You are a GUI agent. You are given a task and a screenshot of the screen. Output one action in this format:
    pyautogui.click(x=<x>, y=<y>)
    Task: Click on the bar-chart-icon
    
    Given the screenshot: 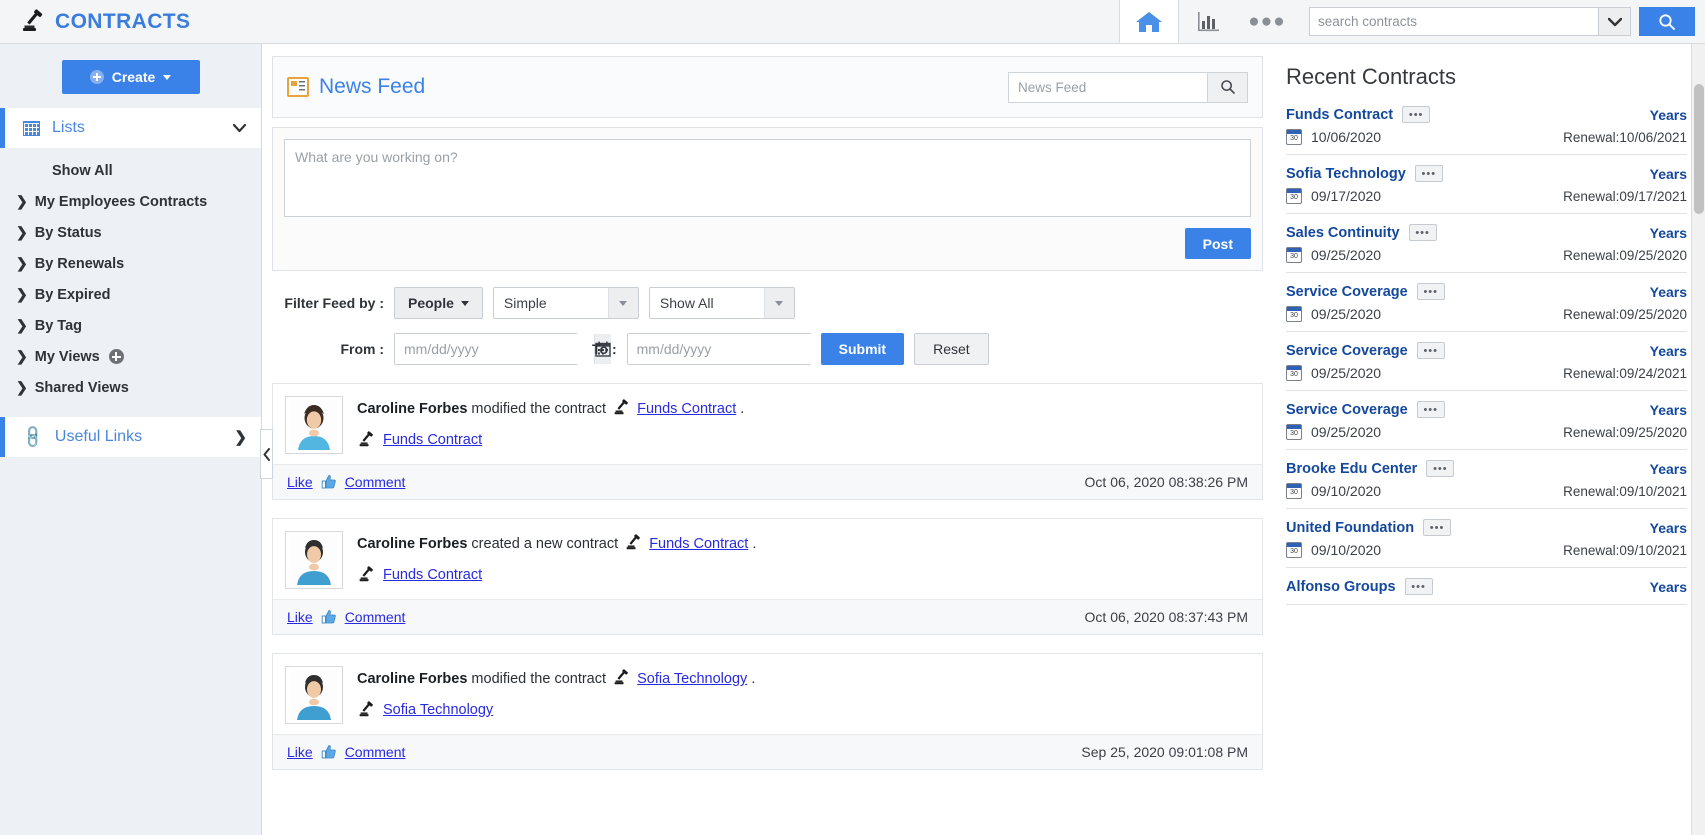 What is the action you would take?
    pyautogui.click(x=1209, y=21)
    